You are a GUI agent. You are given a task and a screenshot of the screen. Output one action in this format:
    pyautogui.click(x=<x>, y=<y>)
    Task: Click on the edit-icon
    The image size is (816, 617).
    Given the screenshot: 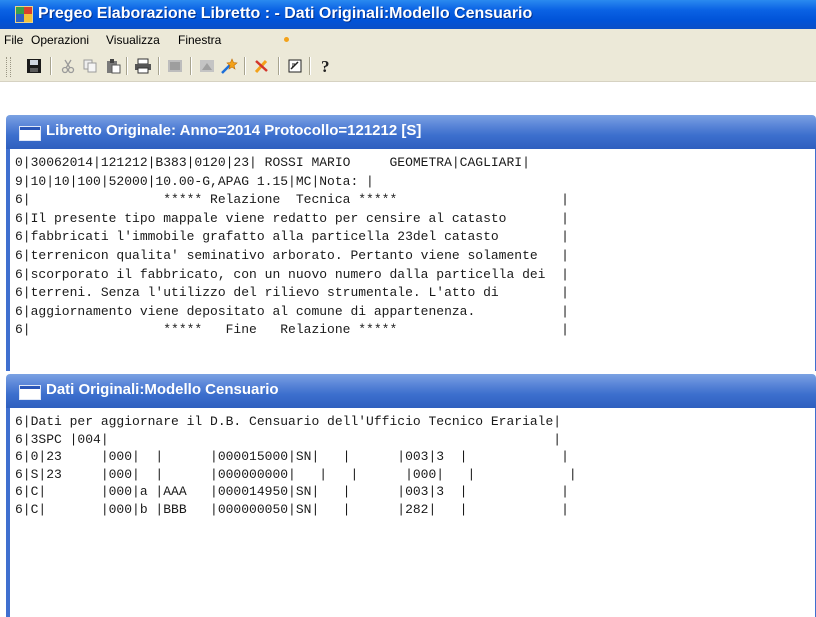 What is the action you would take?
    pyautogui.click(x=295, y=66)
    